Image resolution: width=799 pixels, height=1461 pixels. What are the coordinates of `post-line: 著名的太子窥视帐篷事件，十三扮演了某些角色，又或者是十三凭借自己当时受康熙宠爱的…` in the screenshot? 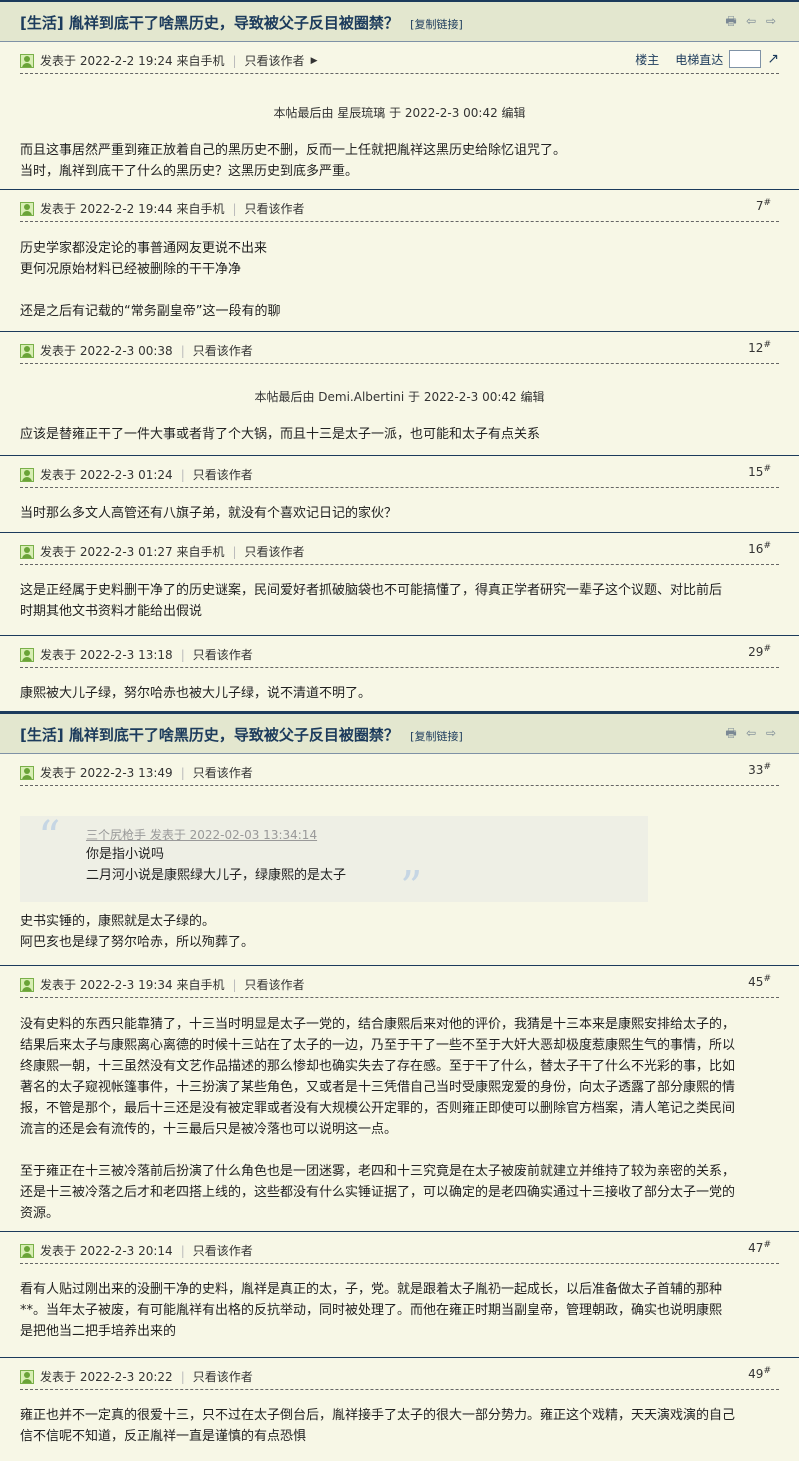 It's located at (378, 1087).